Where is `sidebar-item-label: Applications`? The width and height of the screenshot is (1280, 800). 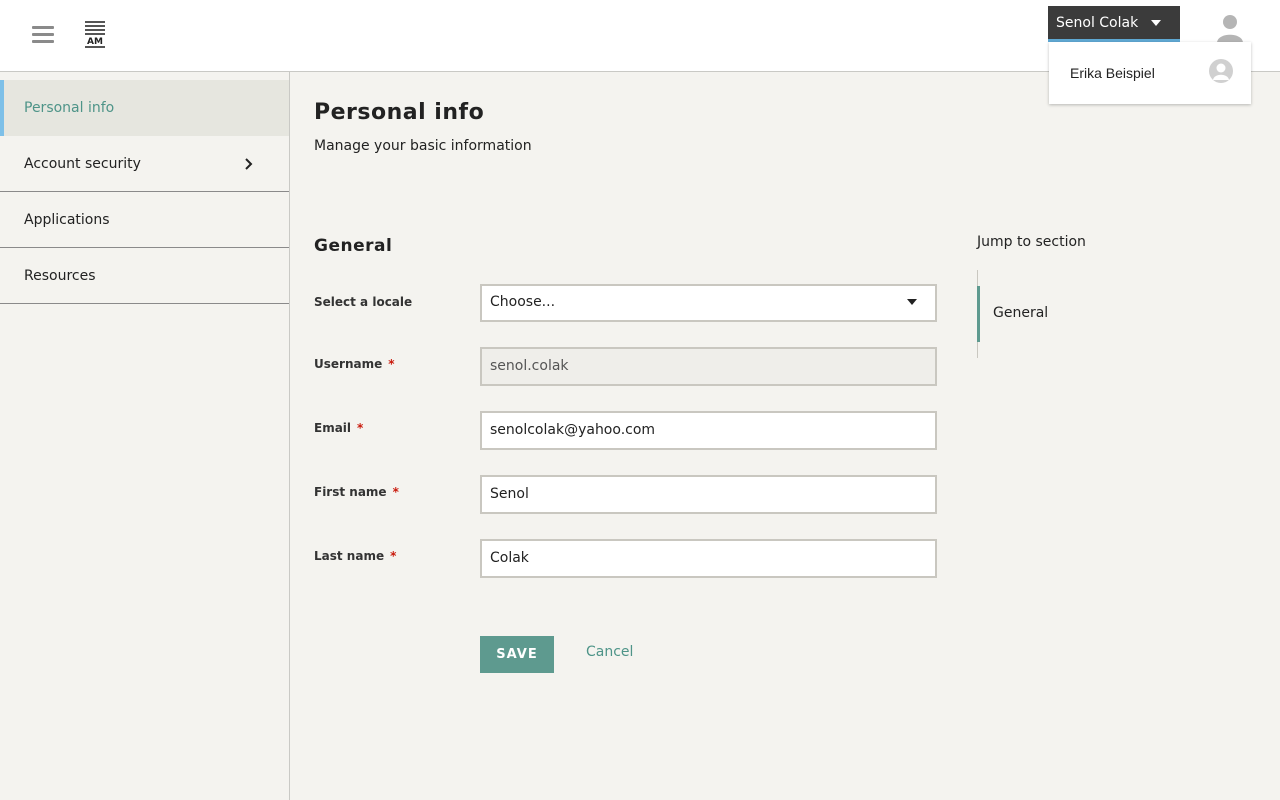
sidebar-item-label: Applications is located at coordinates (67, 220).